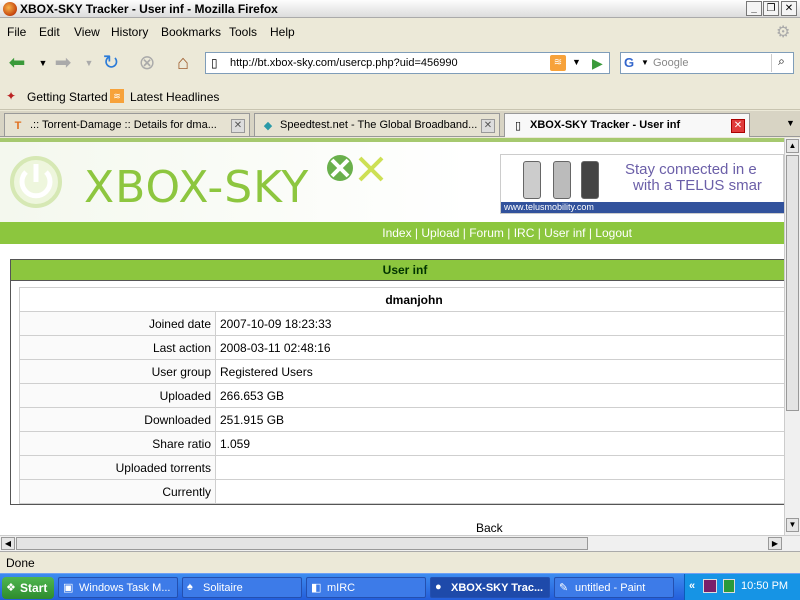 This screenshot has width=800, height=600. I want to click on table-row: User group Registered Users, so click(401, 371).